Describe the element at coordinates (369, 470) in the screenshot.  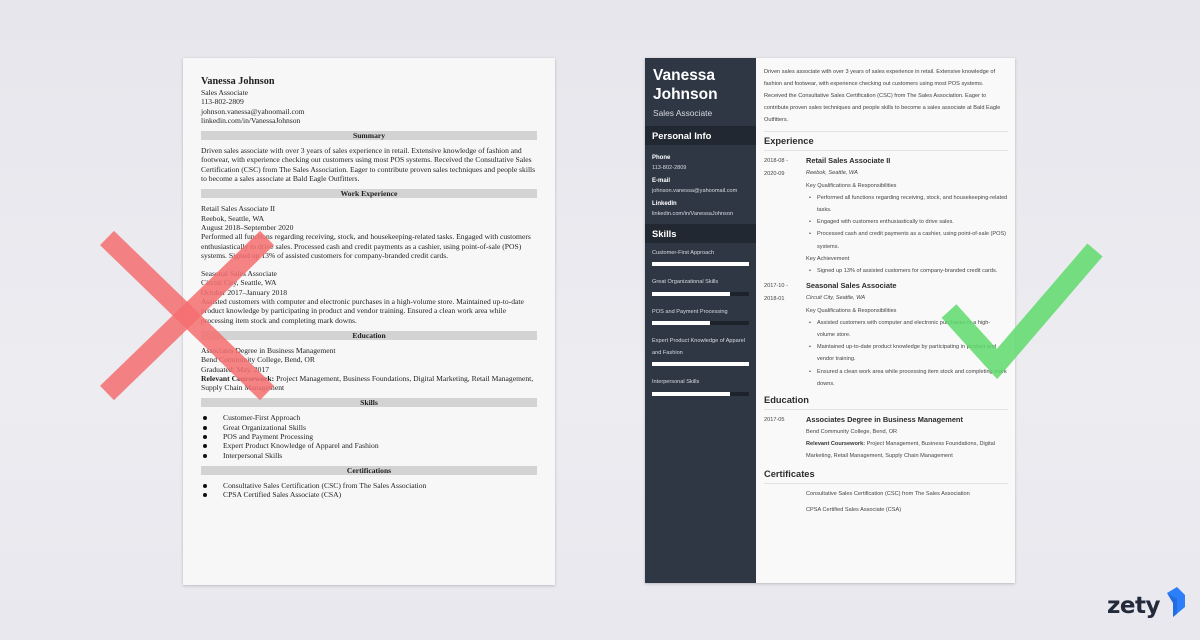
I see `bad-section-certifications: Certifications` at that location.